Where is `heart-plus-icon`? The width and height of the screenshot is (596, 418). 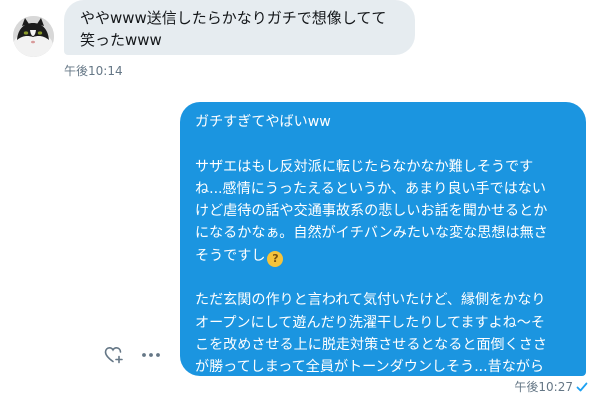 heart-plus-icon is located at coordinates (113, 355).